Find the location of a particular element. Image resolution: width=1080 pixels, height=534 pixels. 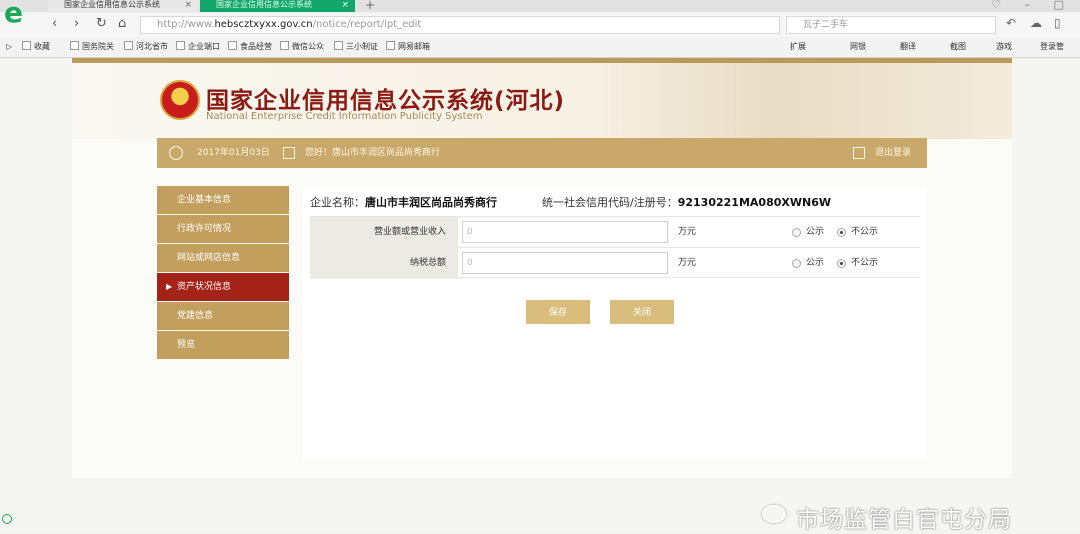

toolbar-label: 游戏 is located at coordinates (1004, 46).